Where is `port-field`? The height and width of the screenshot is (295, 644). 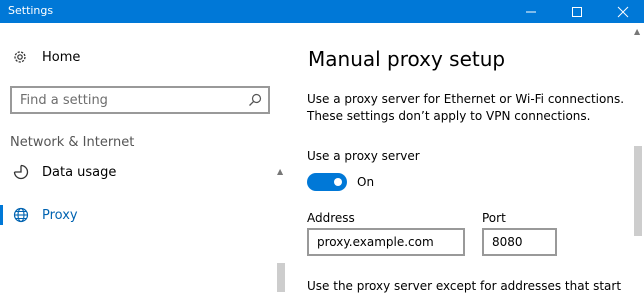
port-field is located at coordinates (519, 242).